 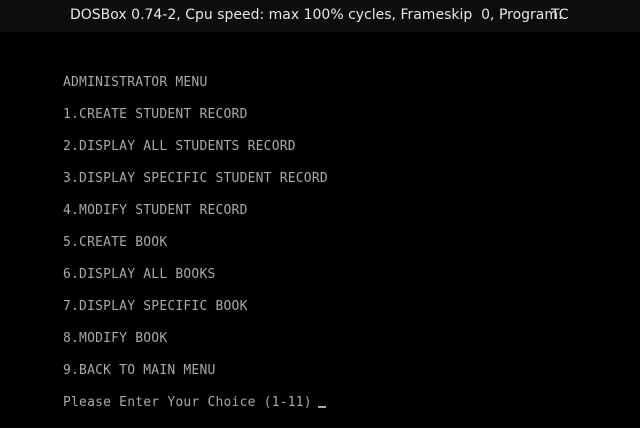 I want to click on menu-item-display-all-students-record: 2.DISPLAY ALL STUDENTS RECORD, so click(x=179, y=146).